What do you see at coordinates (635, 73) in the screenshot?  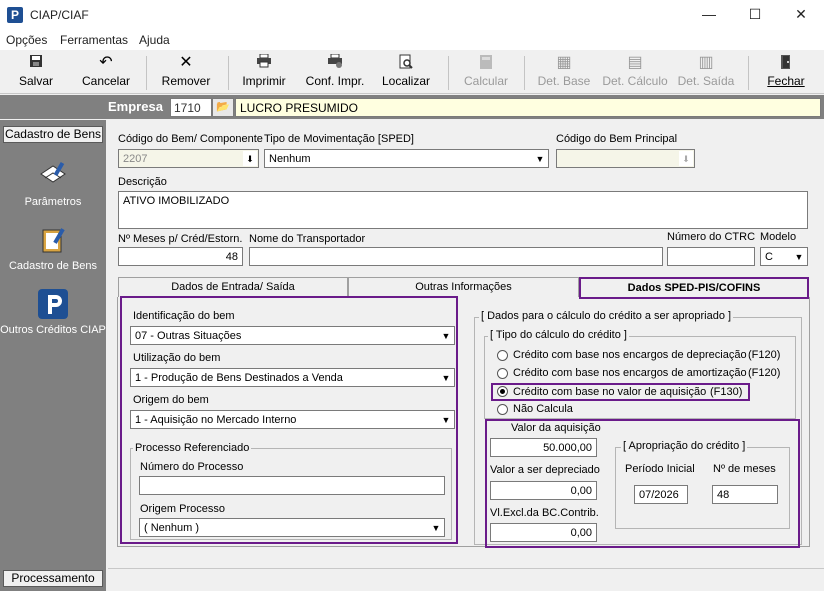 I see `det-calculo-button: ▤ Det. Cálculo` at bounding box center [635, 73].